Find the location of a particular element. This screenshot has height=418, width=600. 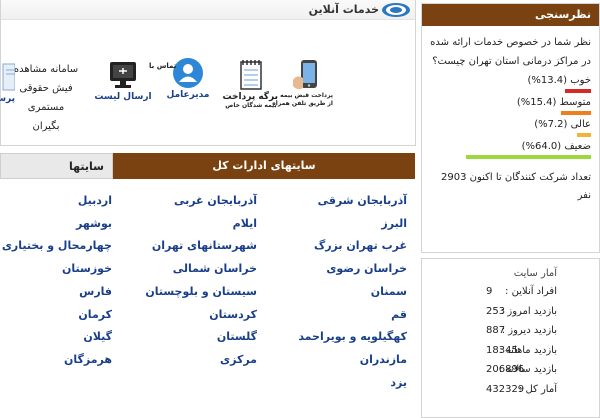

directorates-tabbar: سایتهای ادارات کل سایتها is located at coordinates (207, 166).